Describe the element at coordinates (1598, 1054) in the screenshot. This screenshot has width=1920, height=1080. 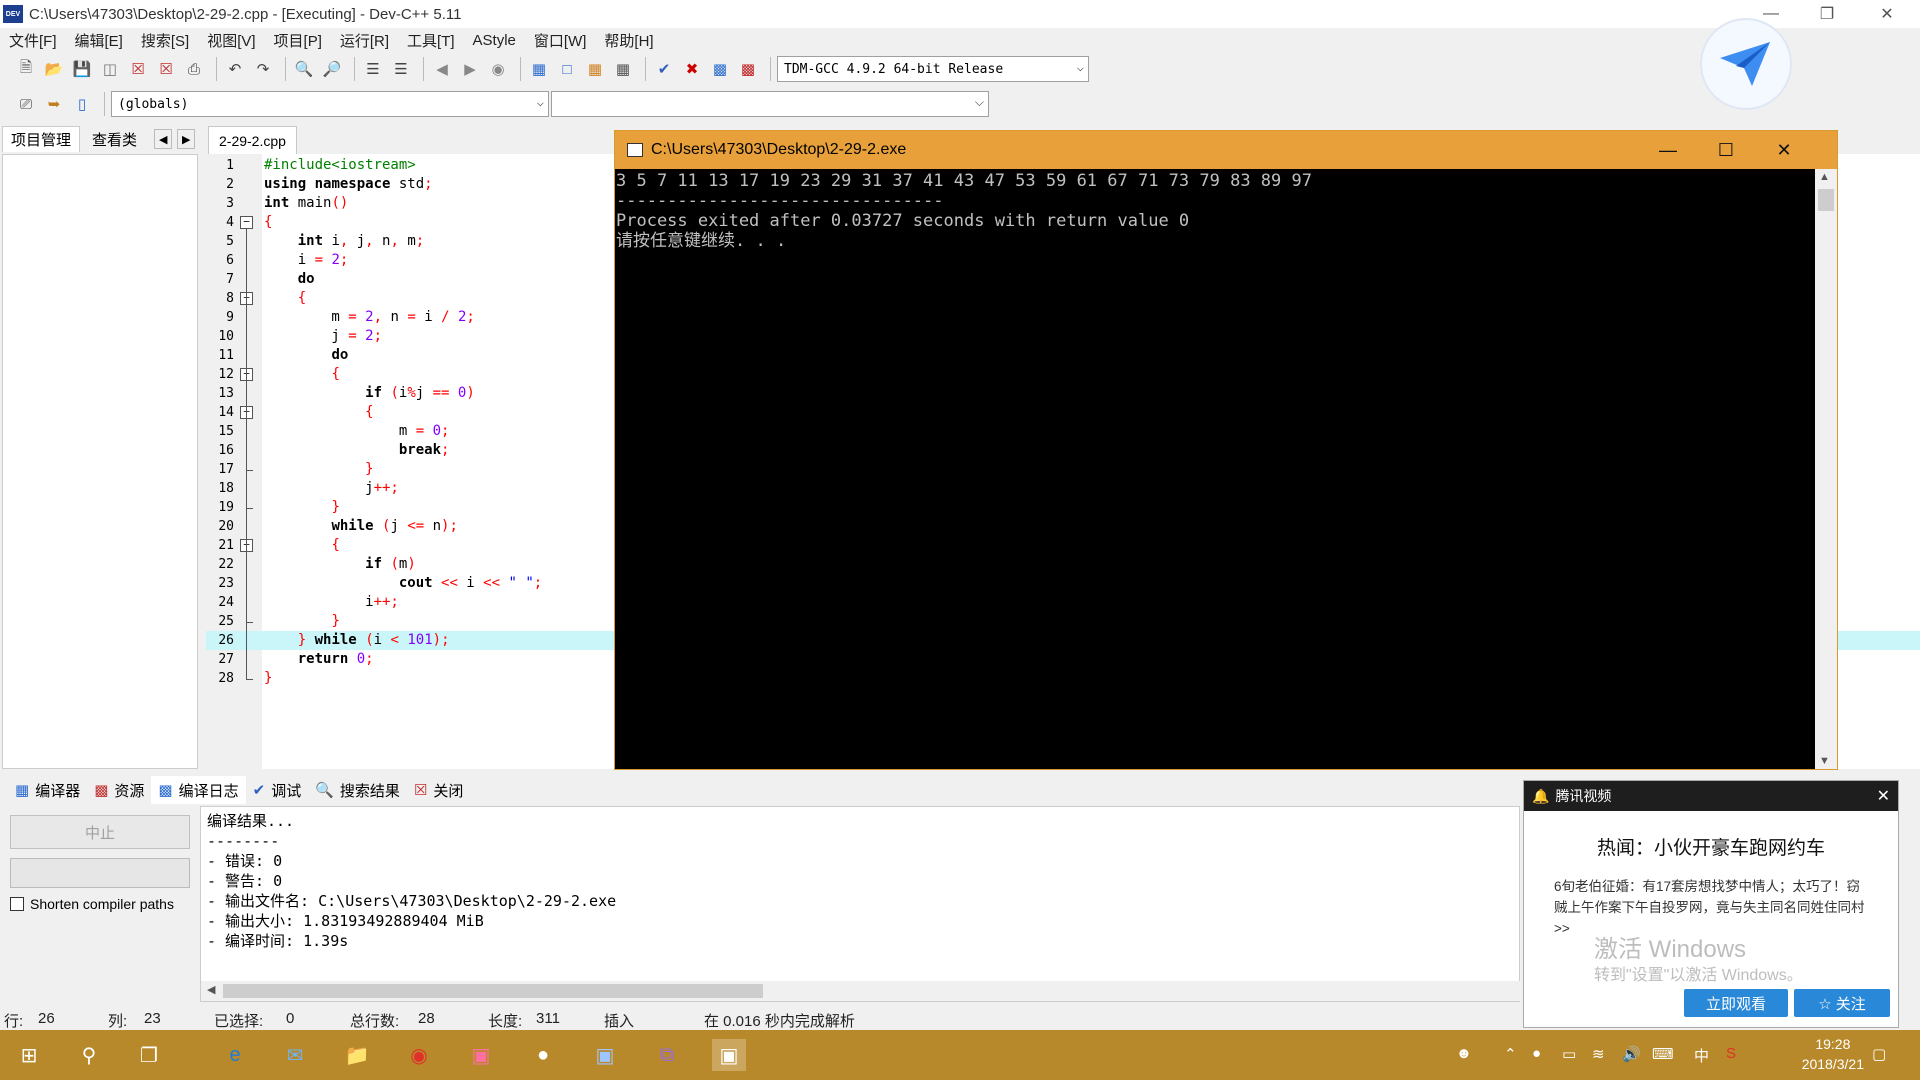
I see `wifi-icon: ≋` at that location.